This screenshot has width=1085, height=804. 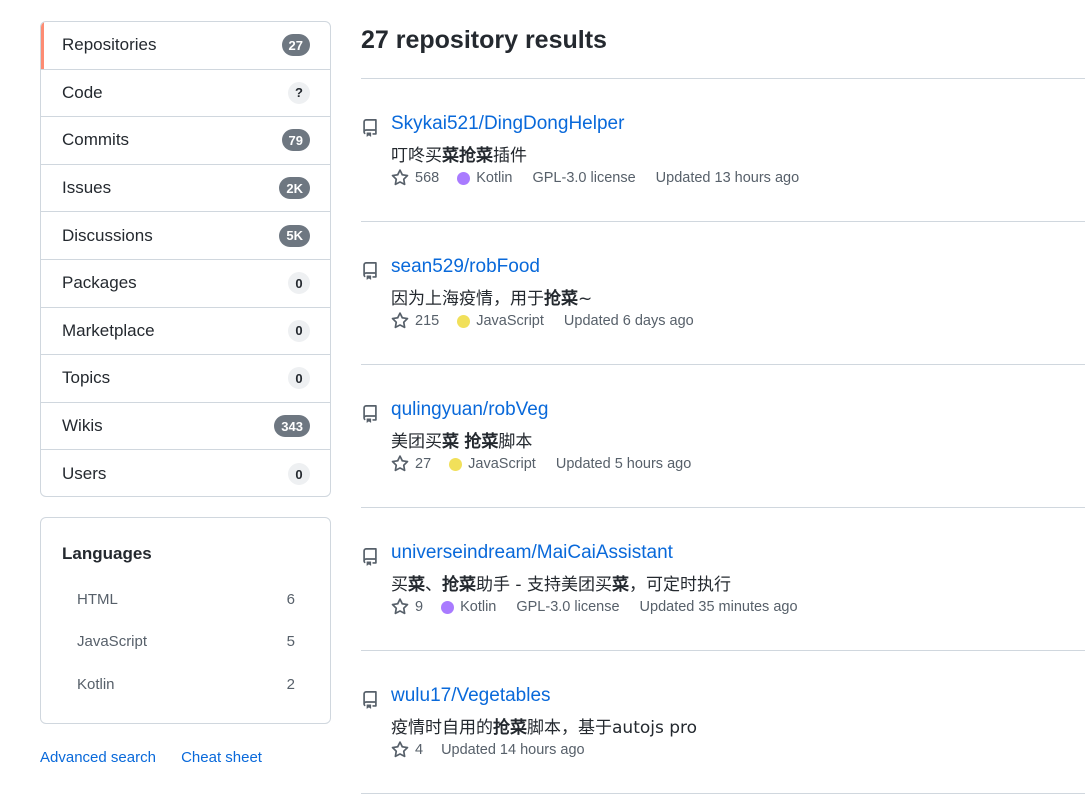 What do you see at coordinates (108, 330) in the screenshot?
I see `nav-item-label: Marketplace` at bounding box center [108, 330].